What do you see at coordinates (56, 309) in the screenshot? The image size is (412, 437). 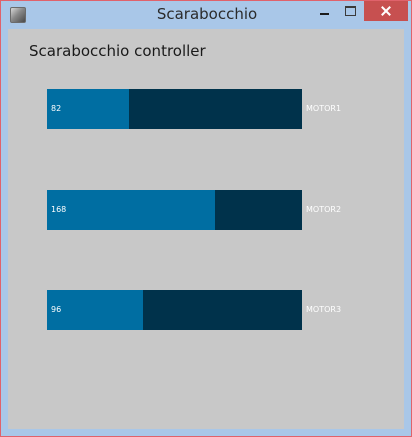 I see `motor3-value: 96` at bounding box center [56, 309].